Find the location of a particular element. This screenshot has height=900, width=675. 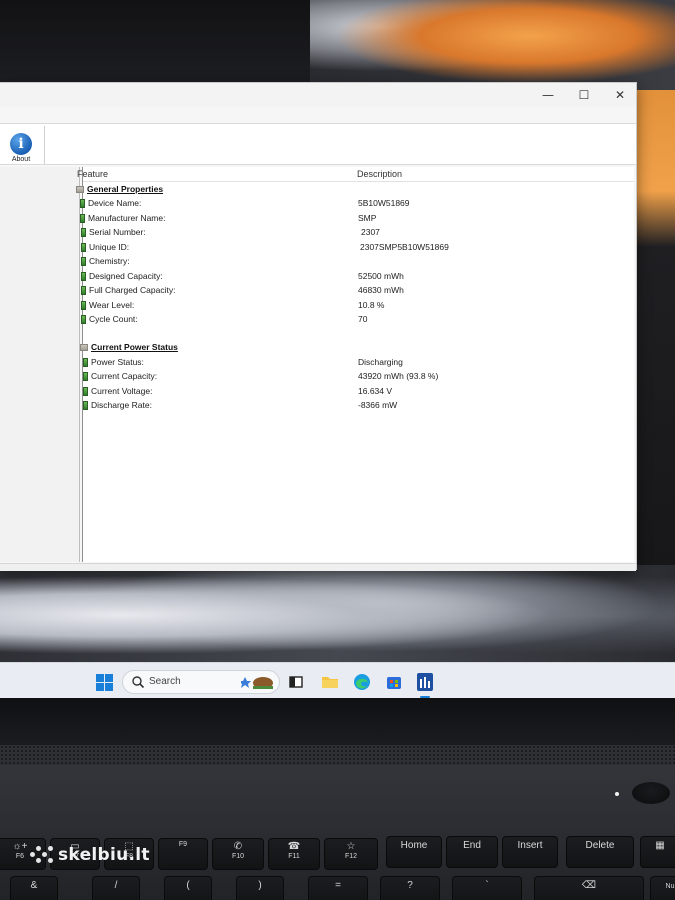

key-end: End is located at coordinates (472, 852).